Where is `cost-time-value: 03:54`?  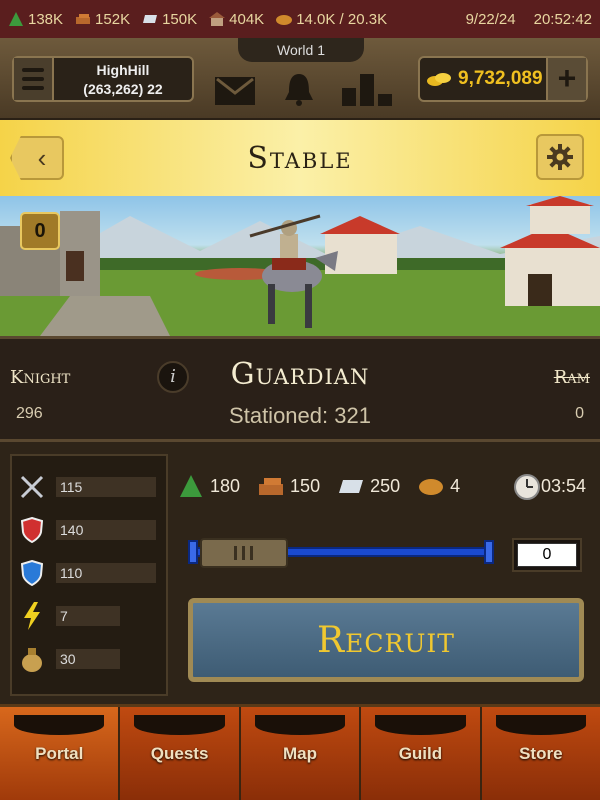
cost-time-value: 03:54 is located at coordinates (563, 485).